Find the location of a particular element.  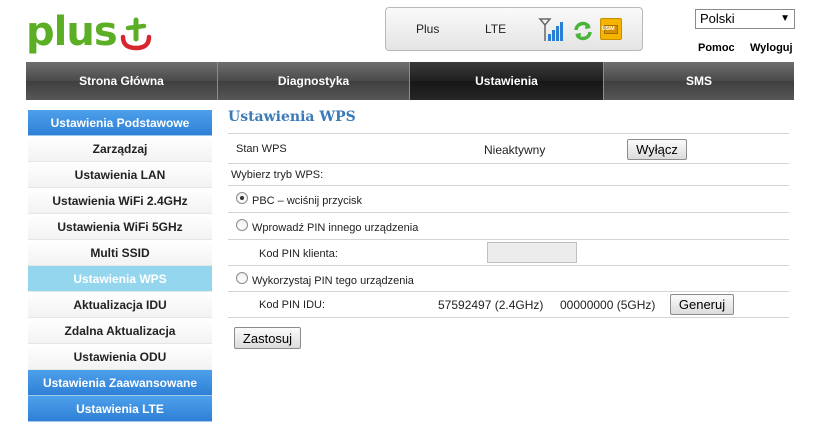

client-pin-row: Kod PIN klienta: is located at coordinates (508, 253).